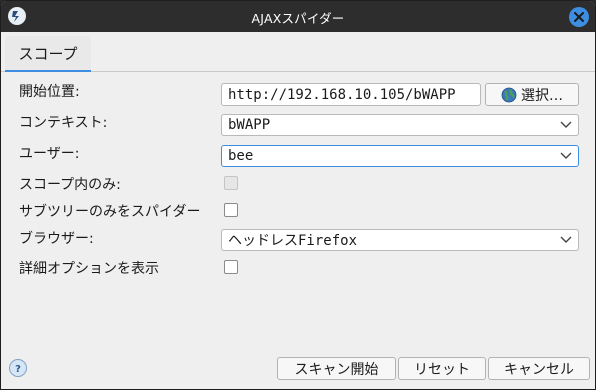  I want to click on spider-subtree-checkbox, so click(231, 210).